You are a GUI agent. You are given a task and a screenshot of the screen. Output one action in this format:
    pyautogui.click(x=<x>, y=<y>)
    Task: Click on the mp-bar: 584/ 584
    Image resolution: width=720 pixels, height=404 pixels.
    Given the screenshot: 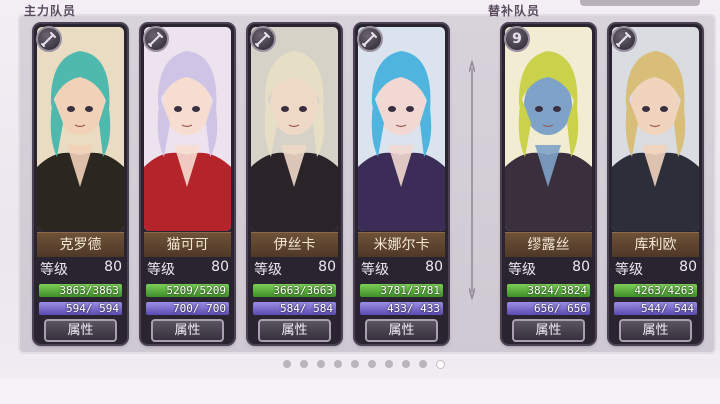 What is the action you would take?
    pyautogui.click(x=294, y=308)
    